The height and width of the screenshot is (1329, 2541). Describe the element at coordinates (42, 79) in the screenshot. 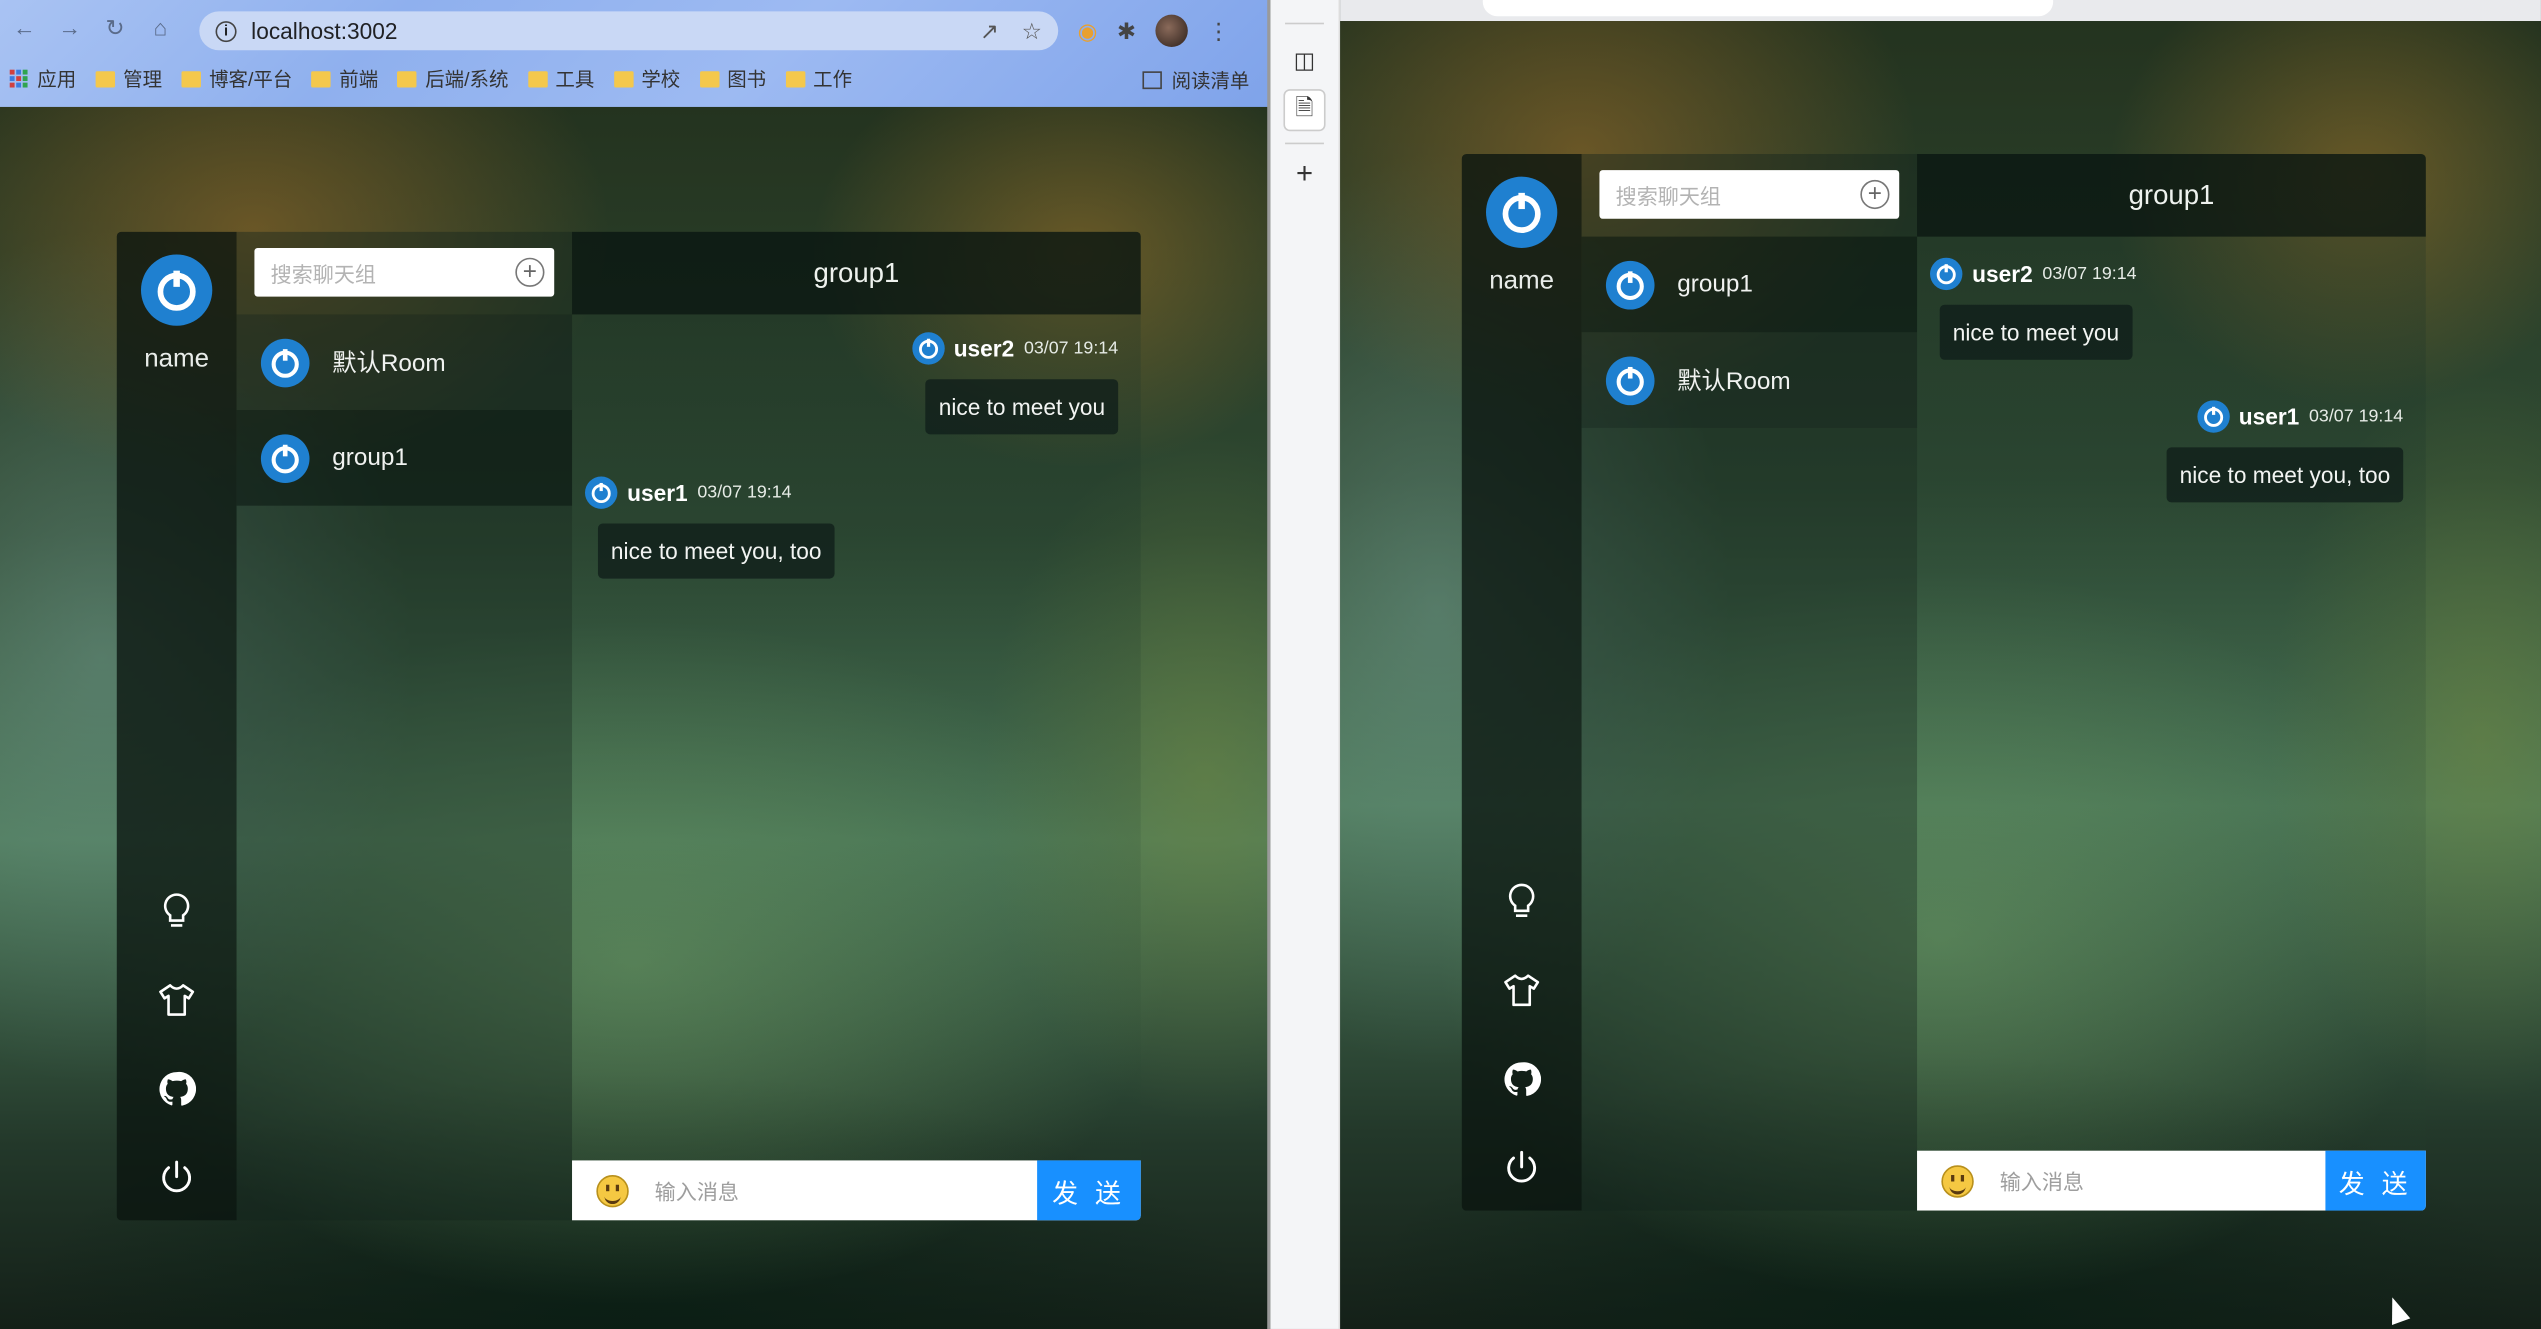

I see `bookmark-apps: 应用` at that location.